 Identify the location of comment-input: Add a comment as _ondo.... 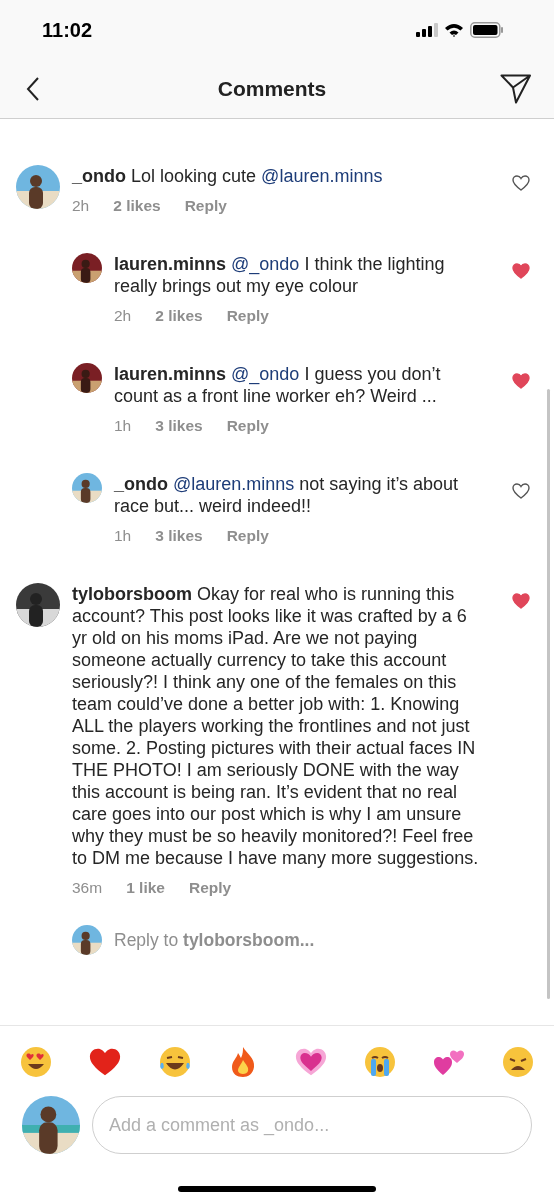
(312, 1125).